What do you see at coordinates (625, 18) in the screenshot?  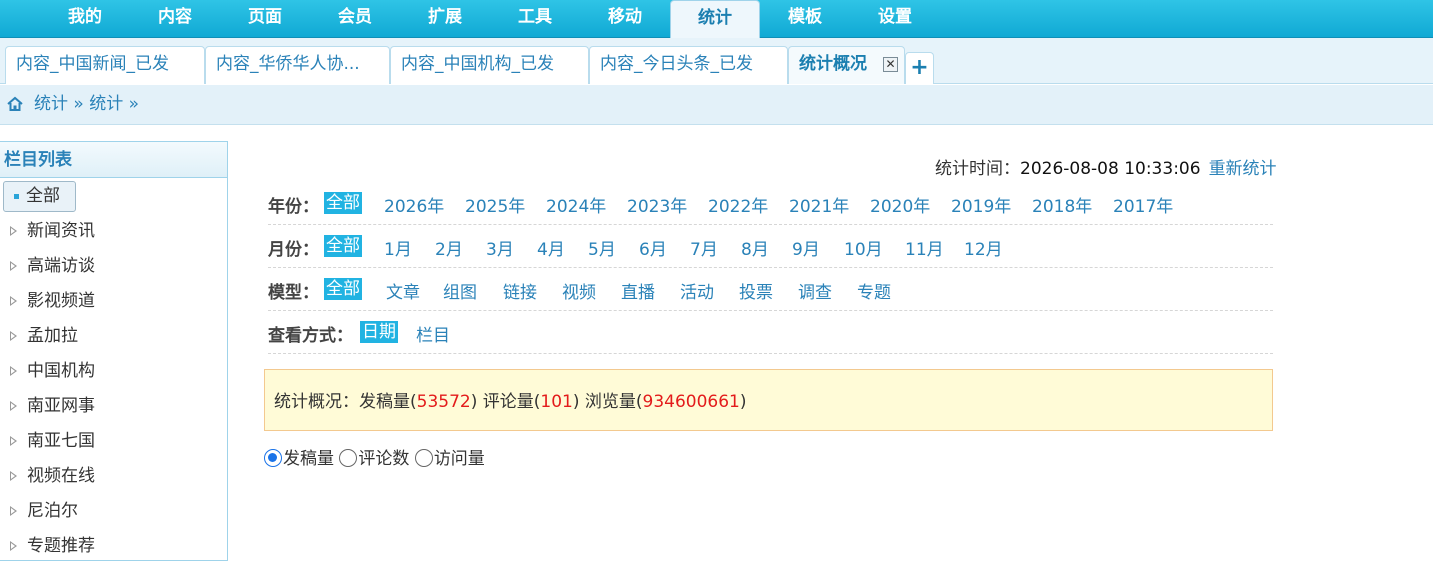 I see `nav-item-mobile: 移动` at bounding box center [625, 18].